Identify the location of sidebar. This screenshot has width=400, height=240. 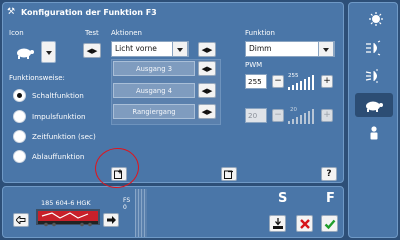
(373, 120).